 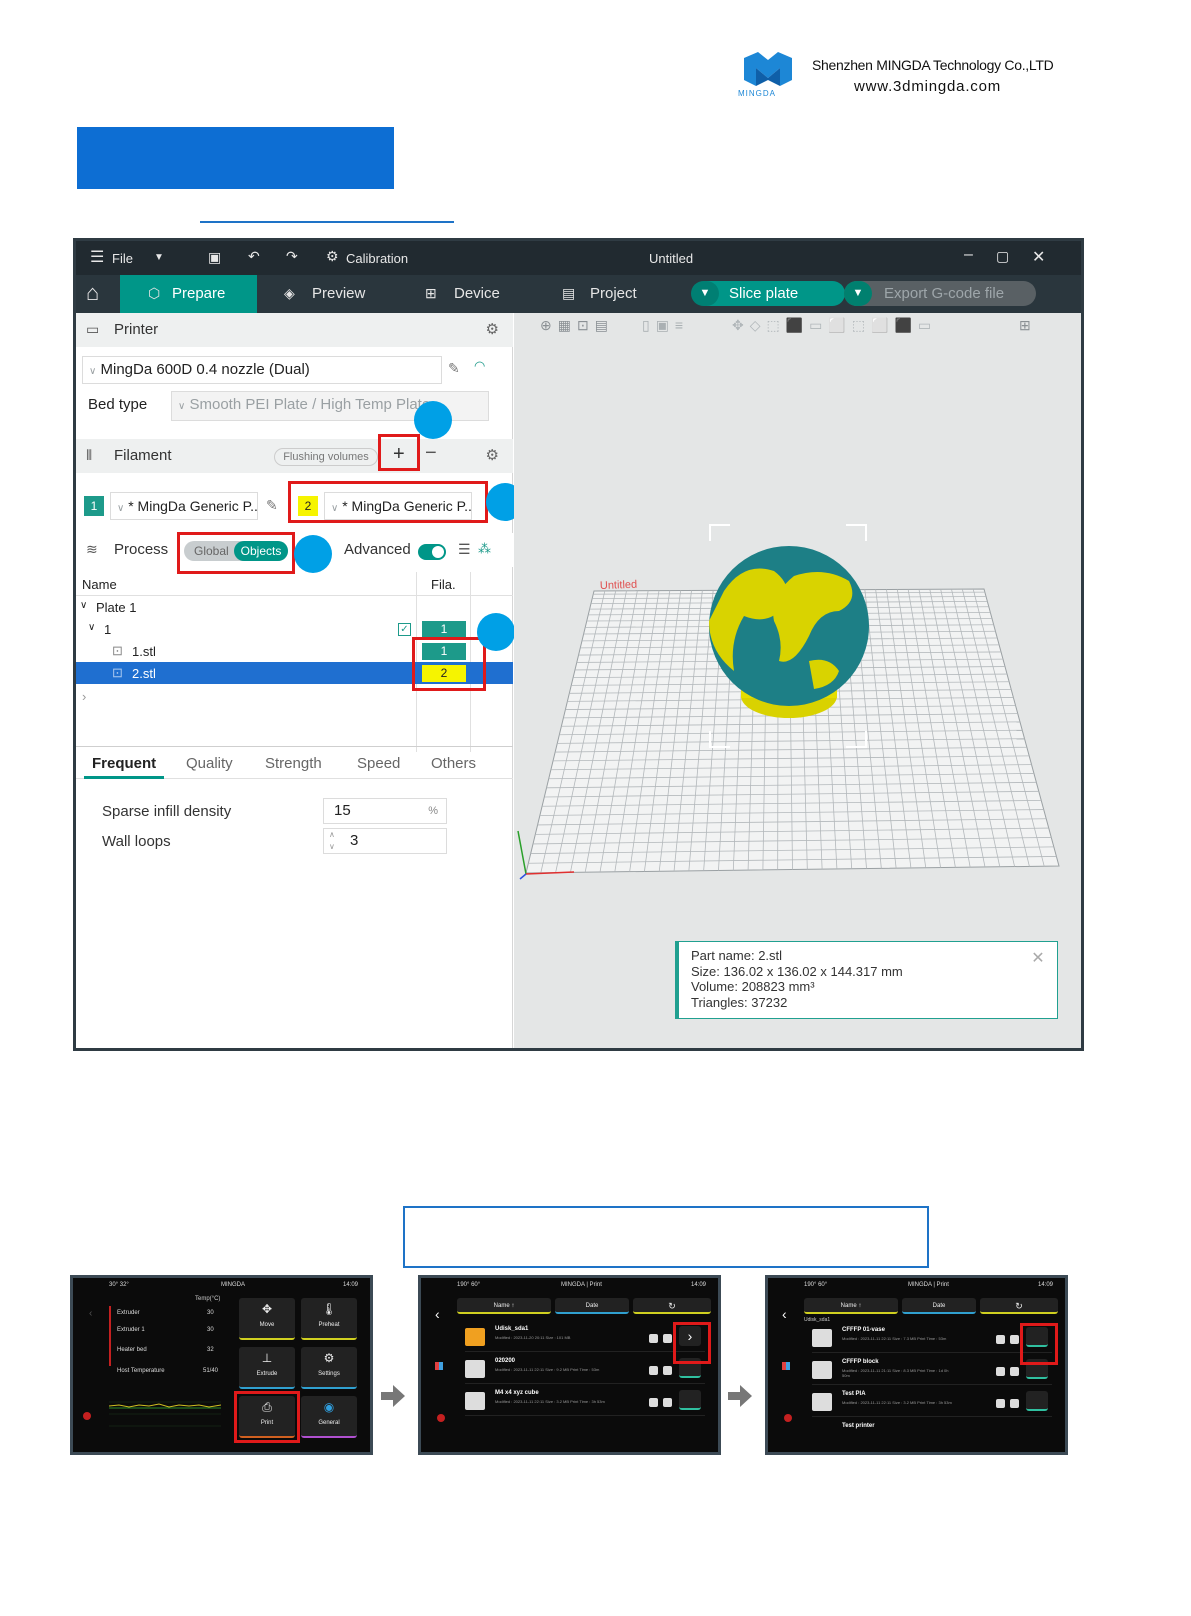 What do you see at coordinates (262, 370) in the screenshot?
I see `printer-preset-select: ∨ MingDa 600D 0.4 nozzle (Dual)` at bounding box center [262, 370].